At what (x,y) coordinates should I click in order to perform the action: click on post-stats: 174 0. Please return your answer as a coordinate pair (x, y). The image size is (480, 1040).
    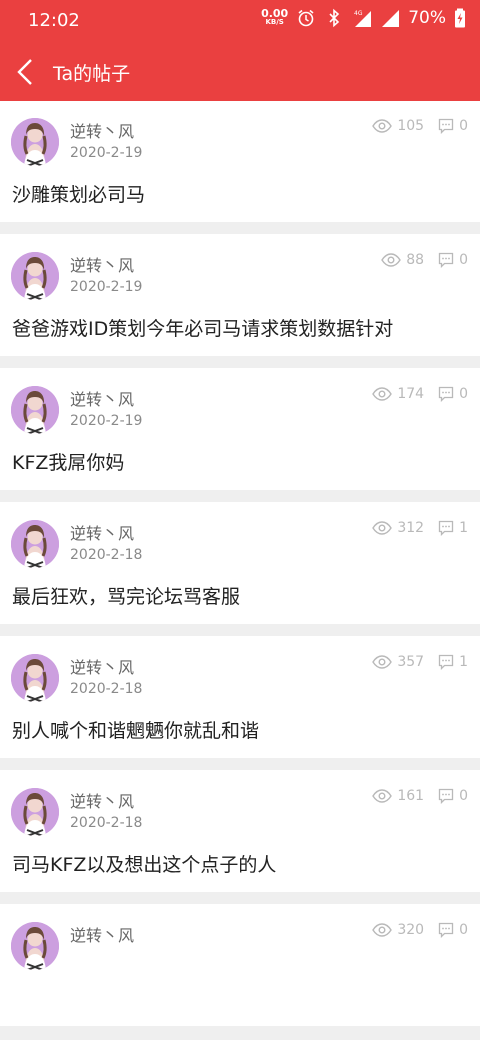
    Looking at the image, I should click on (420, 394).